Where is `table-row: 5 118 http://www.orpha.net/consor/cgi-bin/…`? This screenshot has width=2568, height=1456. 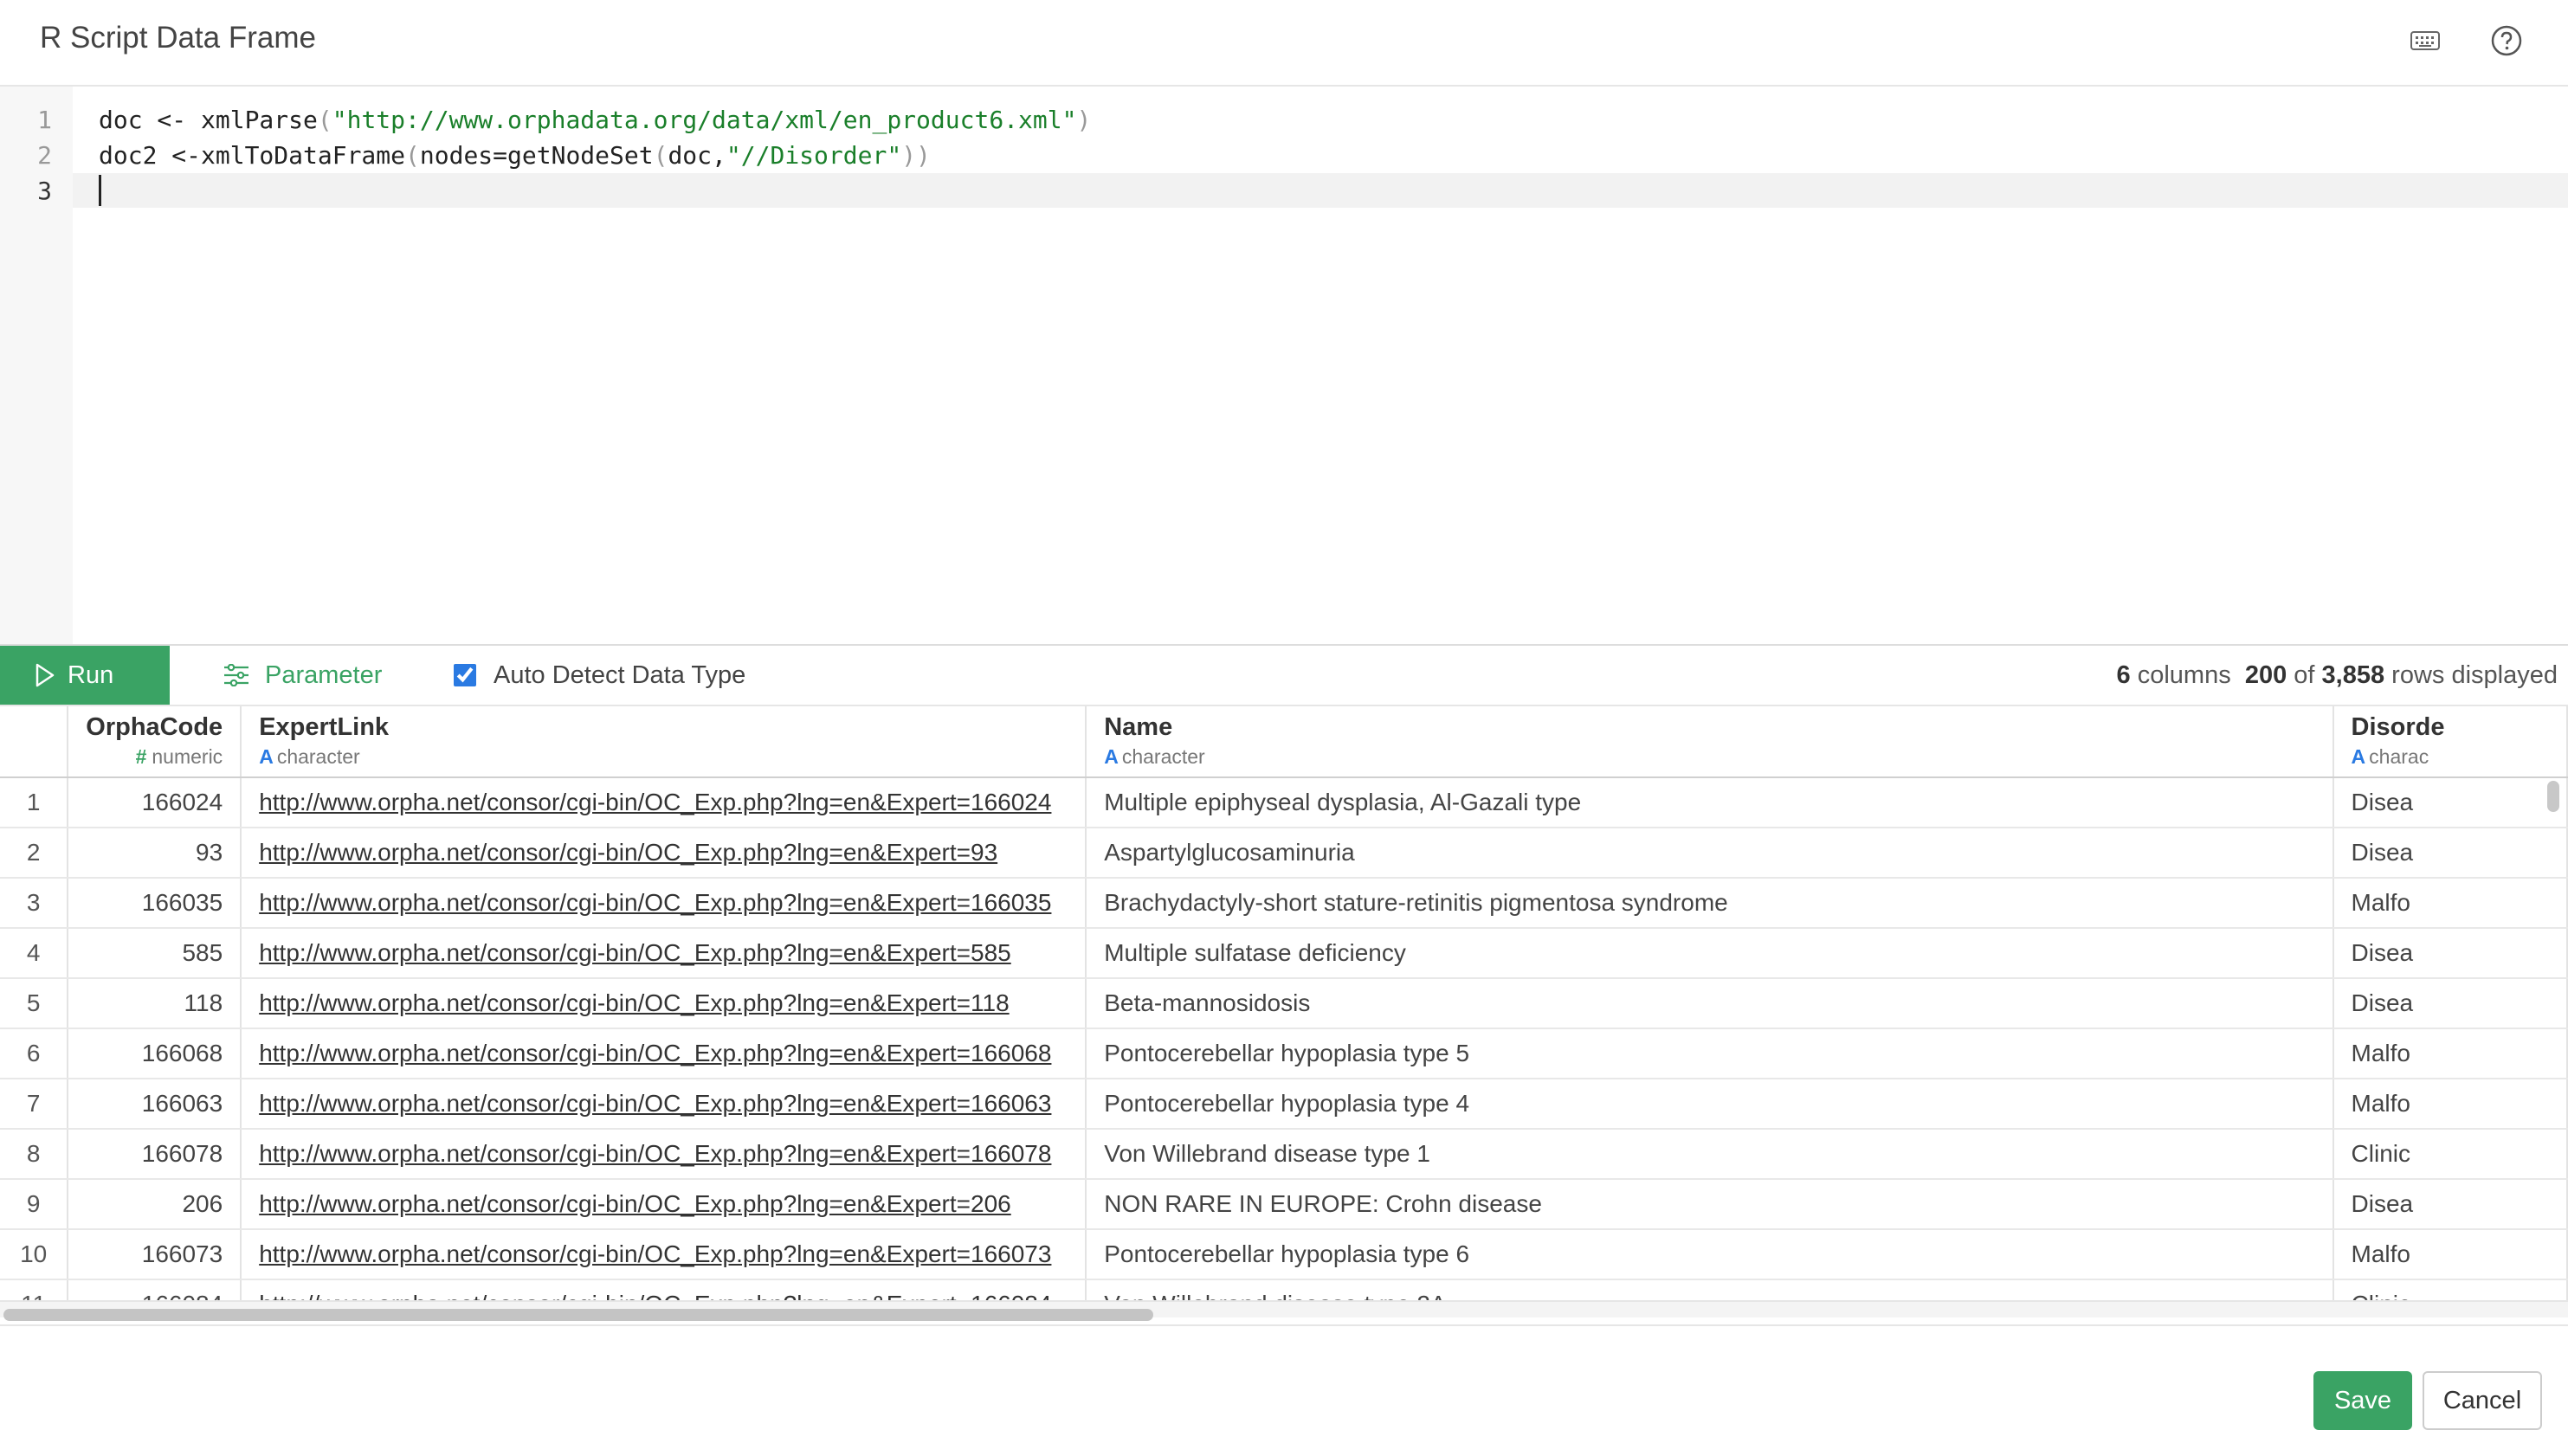
table-row: 5 118 http://www.orpha.net/consor/cgi-bin/… is located at coordinates (1284, 1003).